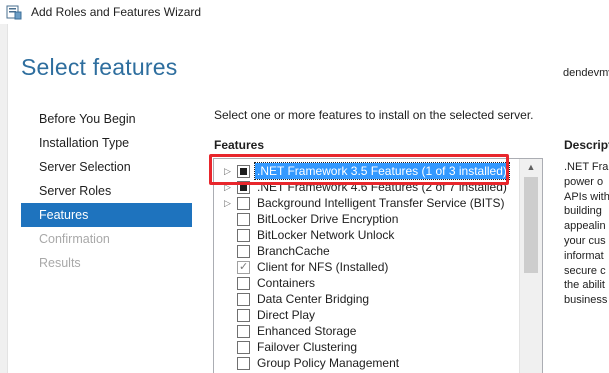  I want to click on feature-row: Direct Play, so click(367, 315).